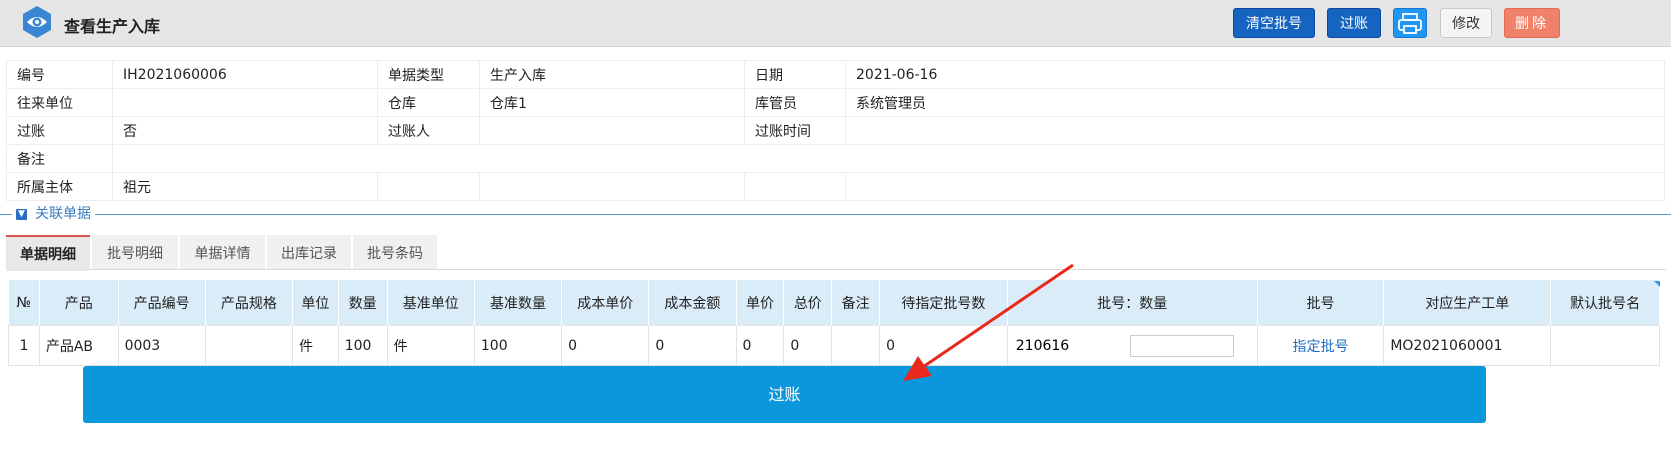  Describe the element at coordinates (431, 303) in the screenshot. I see `col-header-base-unit: 基准单位` at that location.